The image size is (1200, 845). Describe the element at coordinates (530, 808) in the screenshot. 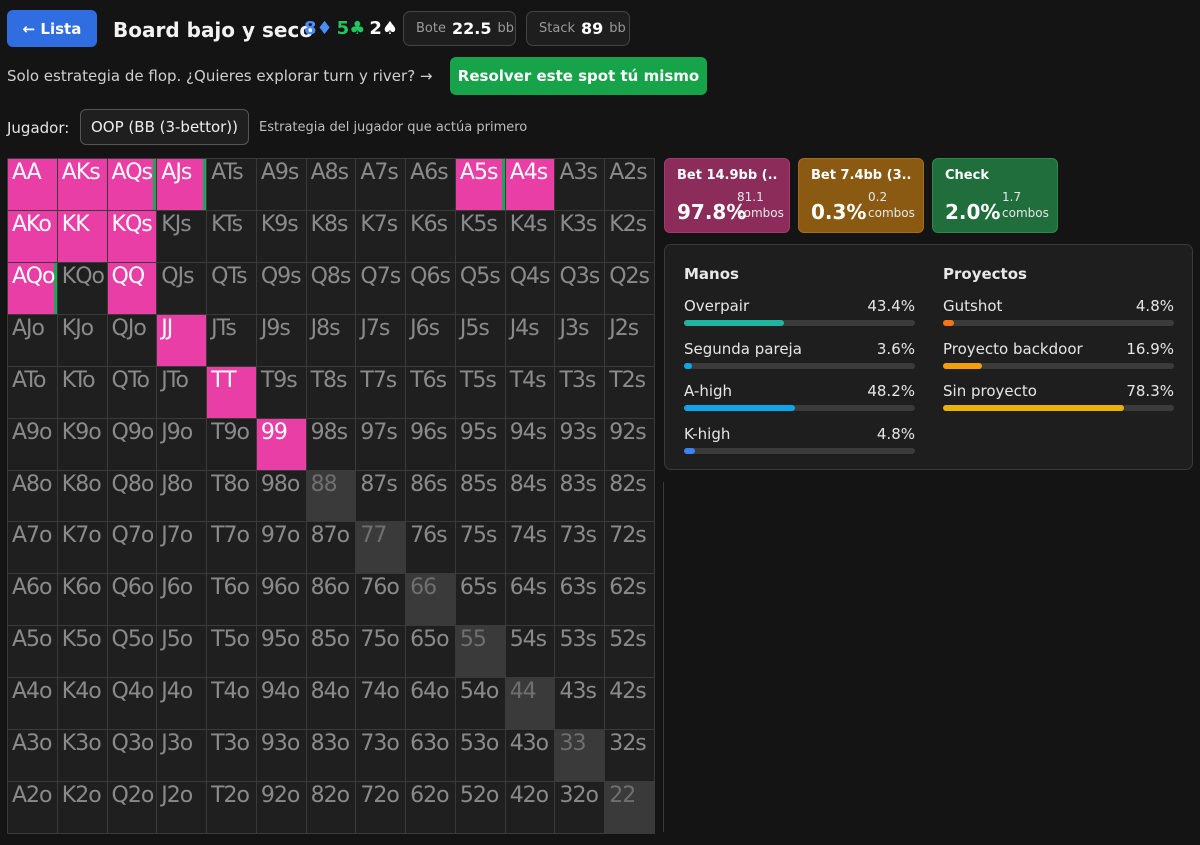

I see `hand-cell-42o: 42o` at that location.